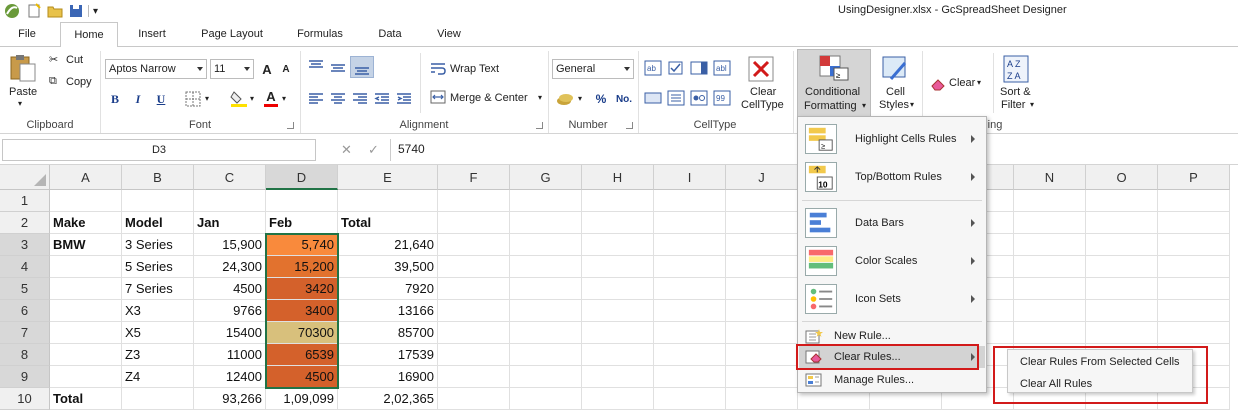 This screenshot has height=415, width=1238. What do you see at coordinates (1016, 69) in the screenshot?
I see `sort-filter-icon: A Z Z A` at bounding box center [1016, 69].